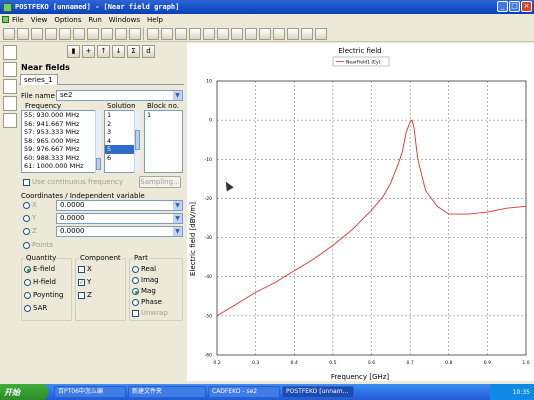  What do you see at coordinates (135, 33) in the screenshot?
I see `view-3d-icon` at bounding box center [135, 33].